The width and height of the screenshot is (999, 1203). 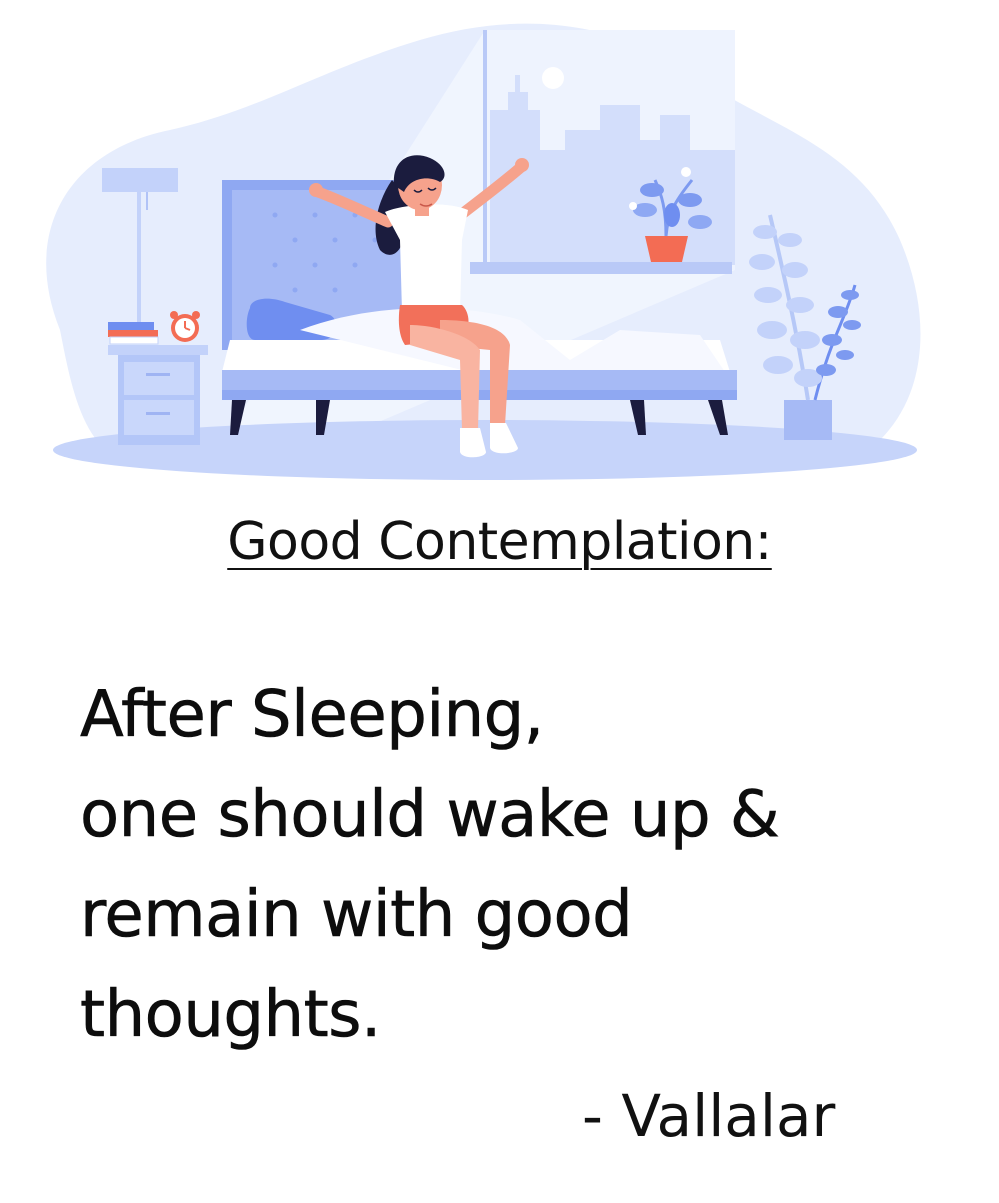 I want to click on quote-author: - Vallalar, so click(x=709, y=1116).